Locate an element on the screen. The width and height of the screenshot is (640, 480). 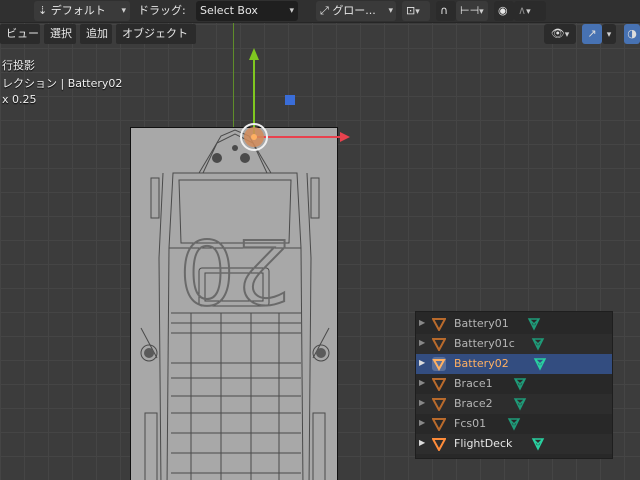
overlay-icon: ◑ is located at coordinates (632, 33).